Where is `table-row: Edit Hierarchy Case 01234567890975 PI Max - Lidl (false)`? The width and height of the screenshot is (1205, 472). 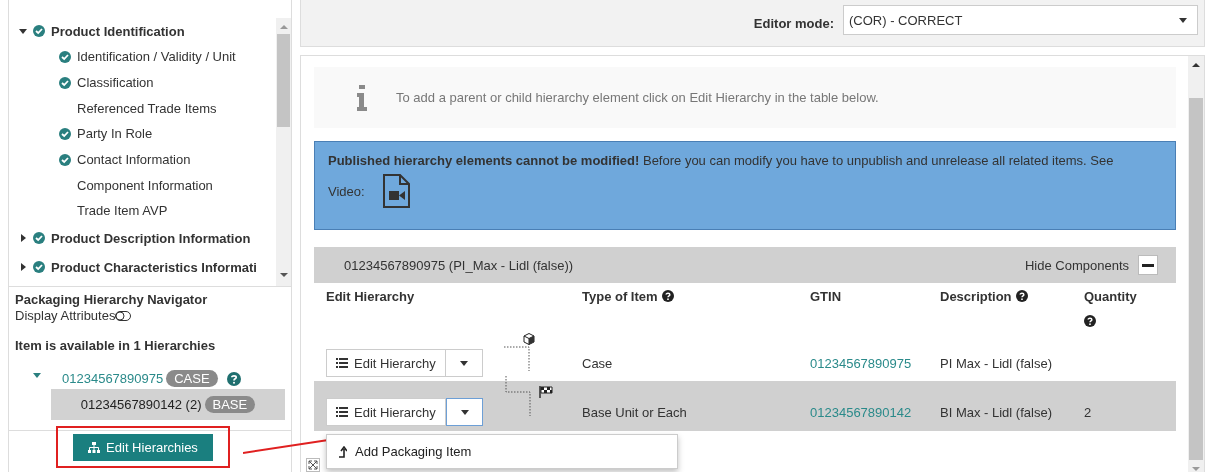 table-row: Edit Hierarchy Case 01234567890975 PI Max - Lidl (false) is located at coordinates (745, 357).